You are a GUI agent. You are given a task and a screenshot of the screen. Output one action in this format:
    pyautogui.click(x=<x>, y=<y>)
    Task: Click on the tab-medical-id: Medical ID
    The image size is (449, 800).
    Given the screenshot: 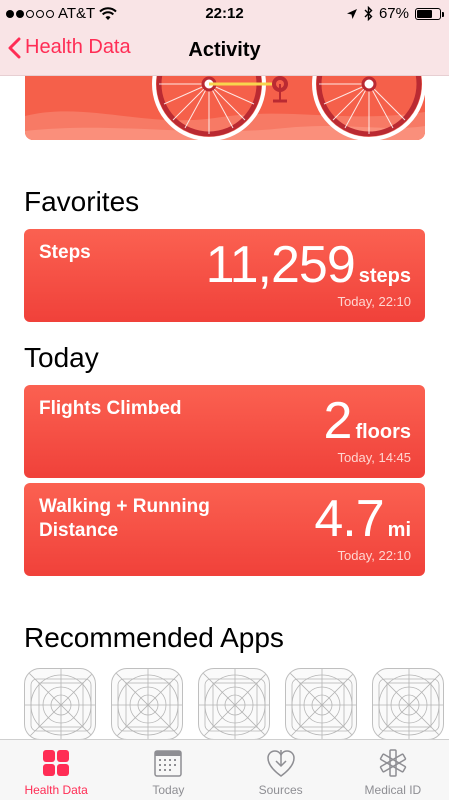 What is the action you would take?
    pyautogui.click(x=393, y=770)
    